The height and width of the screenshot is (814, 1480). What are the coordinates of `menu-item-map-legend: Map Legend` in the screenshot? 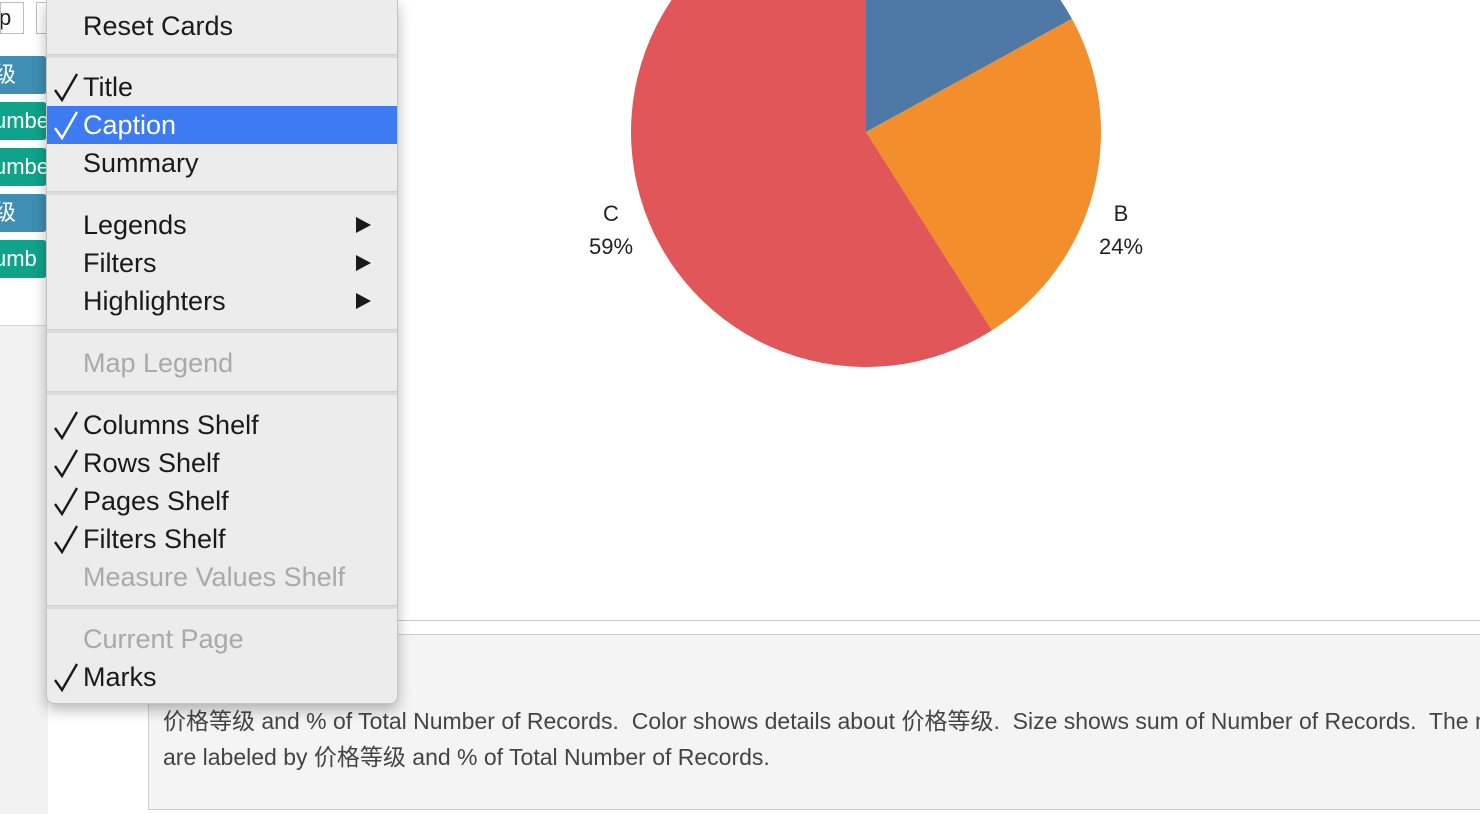 It's located at (222, 363).